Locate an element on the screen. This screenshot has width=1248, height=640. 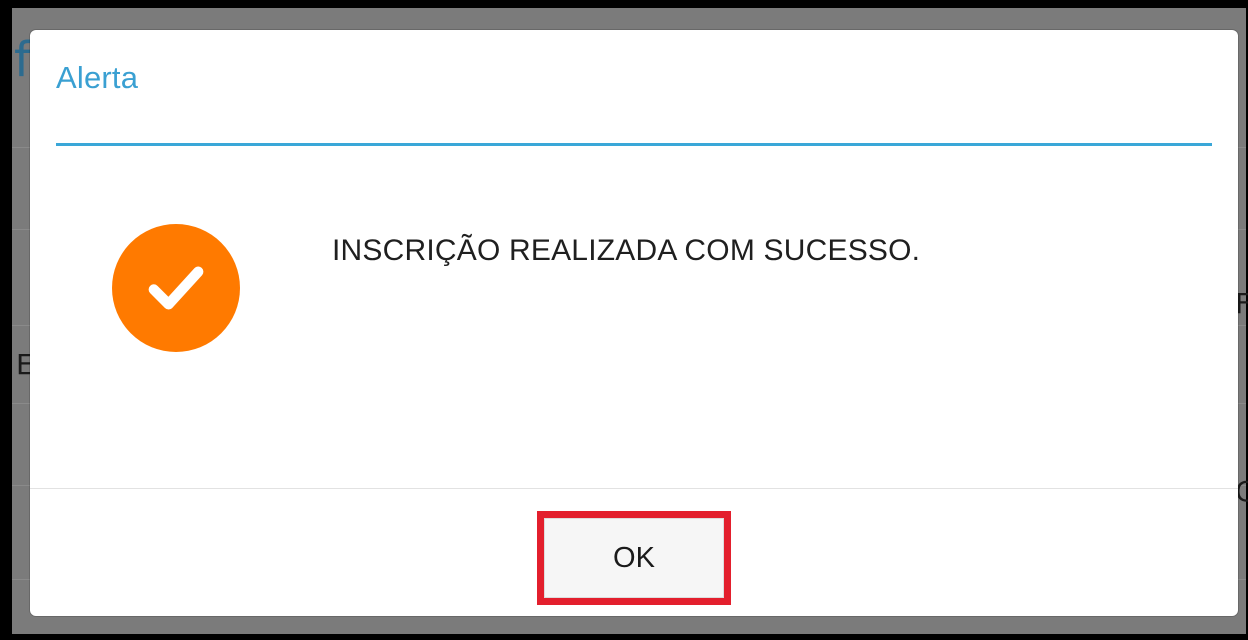
dialog-header: Alerta is located at coordinates (634, 102).